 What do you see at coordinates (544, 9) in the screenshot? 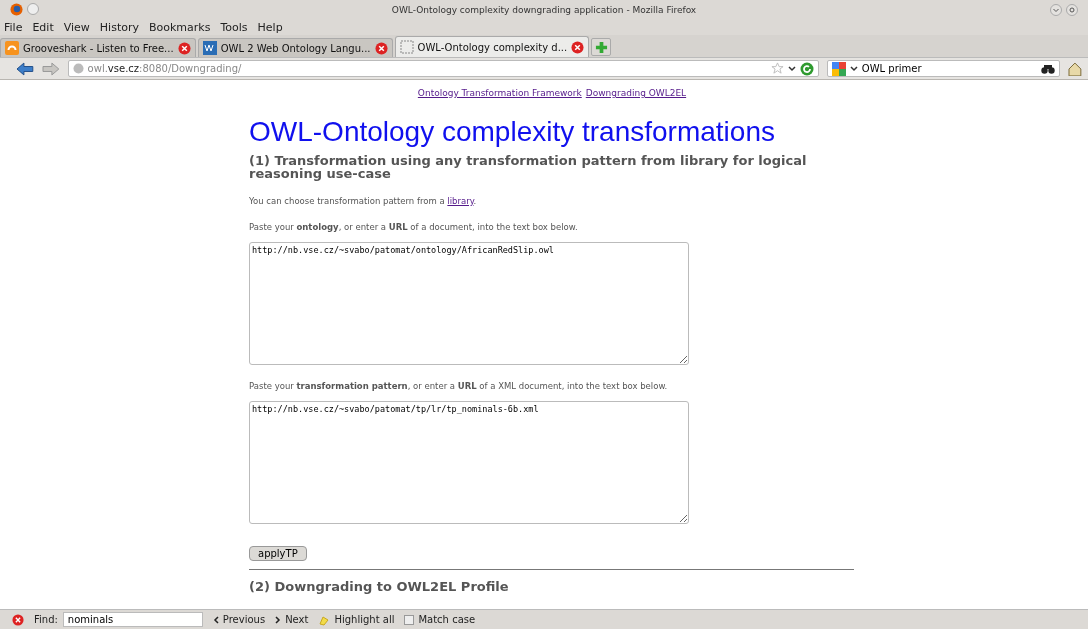
I see `window-title: OWL-Ontology complexity downgrading application - Mozilla Firefox` at bounding box center [544, 9].